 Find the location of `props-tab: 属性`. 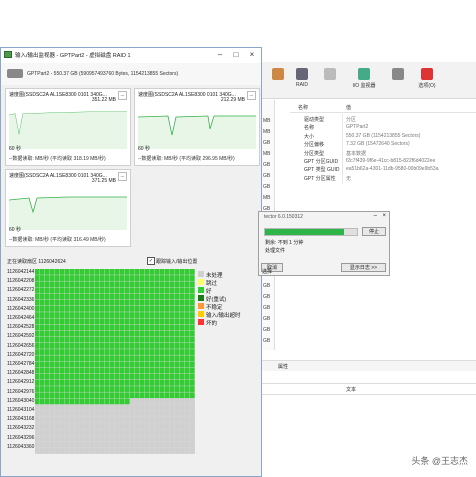

props-tab: 属性 is located at coordinates (283, 366).